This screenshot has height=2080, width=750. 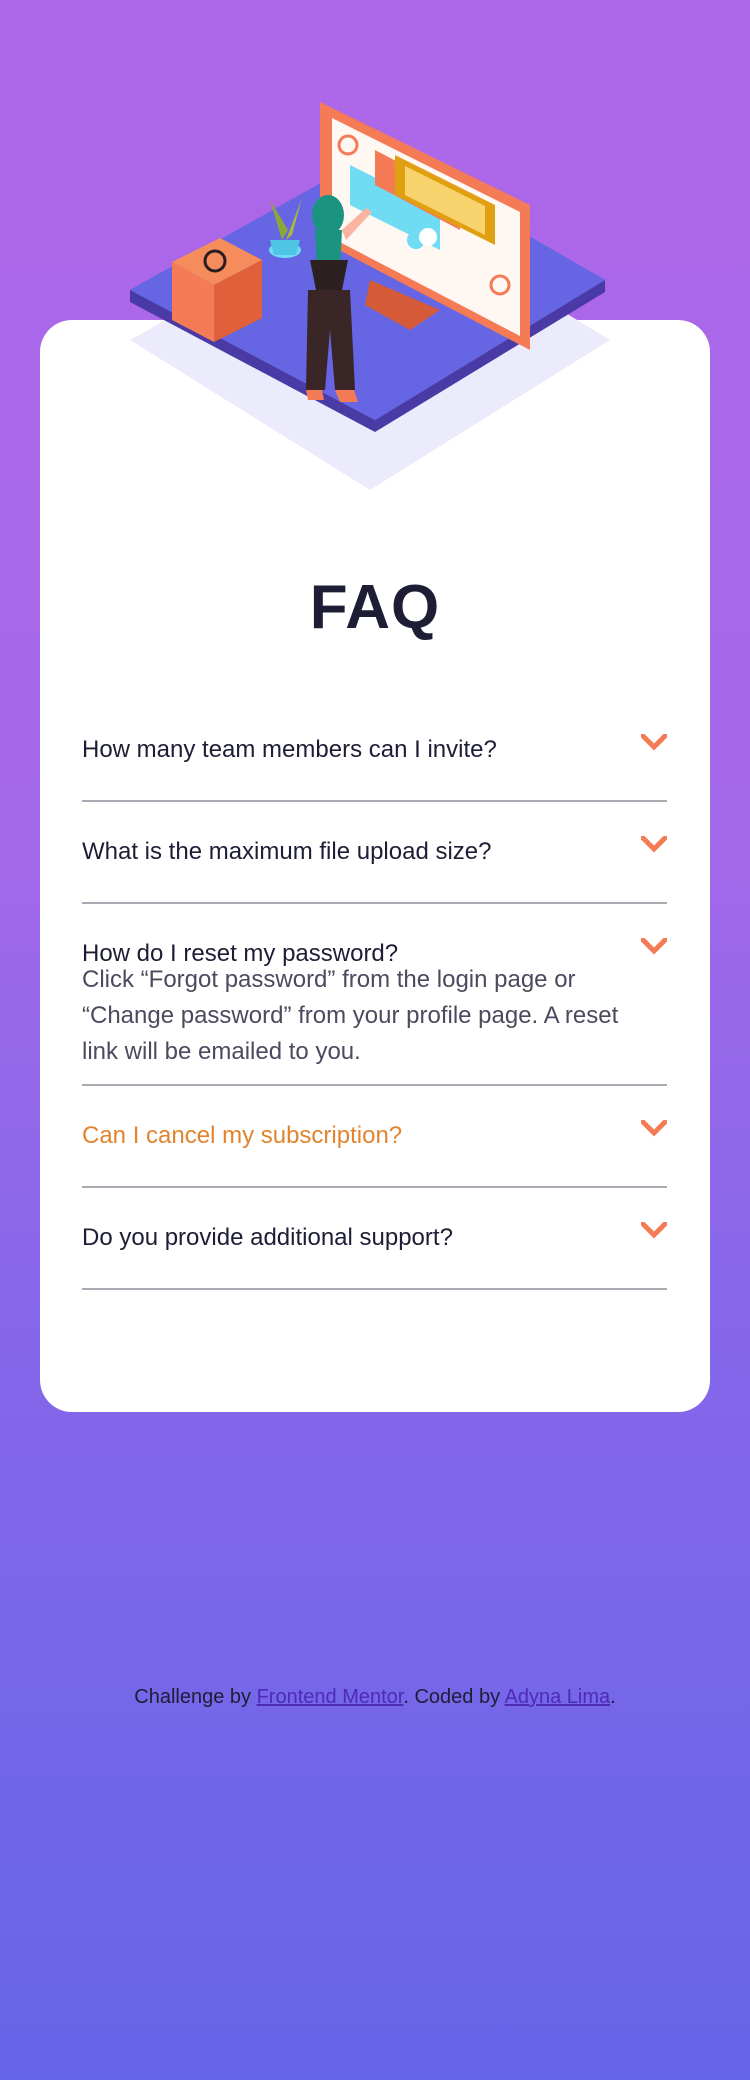 I want to click on footer-suffix: ., so click(x=613, y=1697).